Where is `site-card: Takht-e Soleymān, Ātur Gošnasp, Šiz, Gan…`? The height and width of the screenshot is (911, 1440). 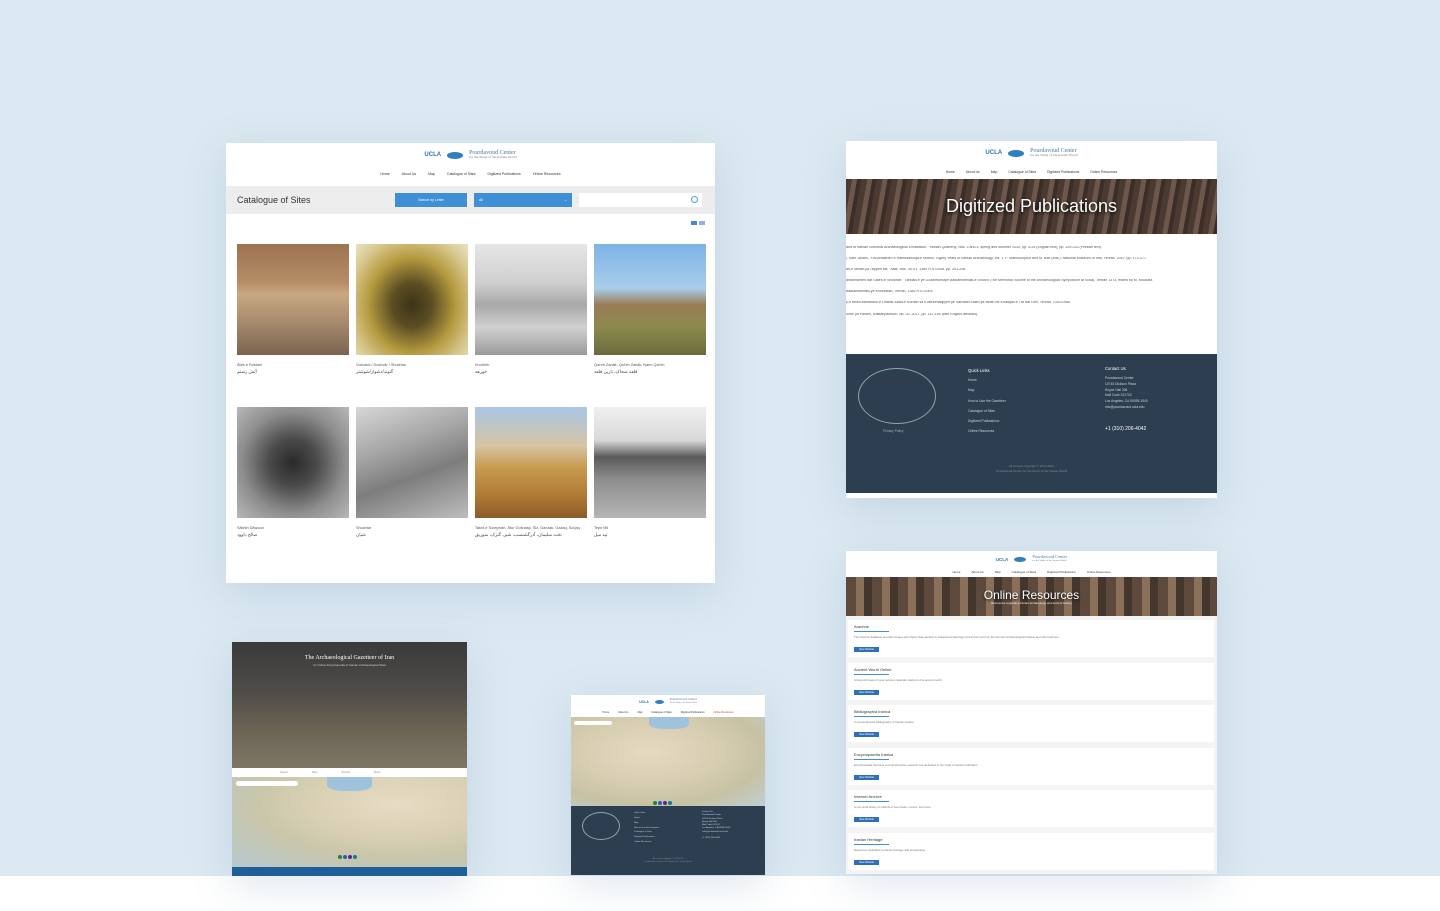
site-card: Takht-e Soleymān, Ātur Gošnasp, Šiz, Gan… is located at coordinates (531, 488).